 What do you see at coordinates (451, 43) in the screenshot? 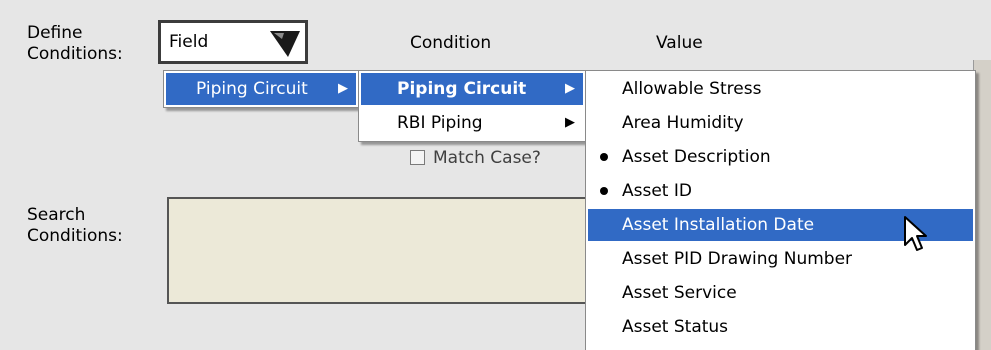
I see `condition-header: Condition` at bounding box center [451, 43].